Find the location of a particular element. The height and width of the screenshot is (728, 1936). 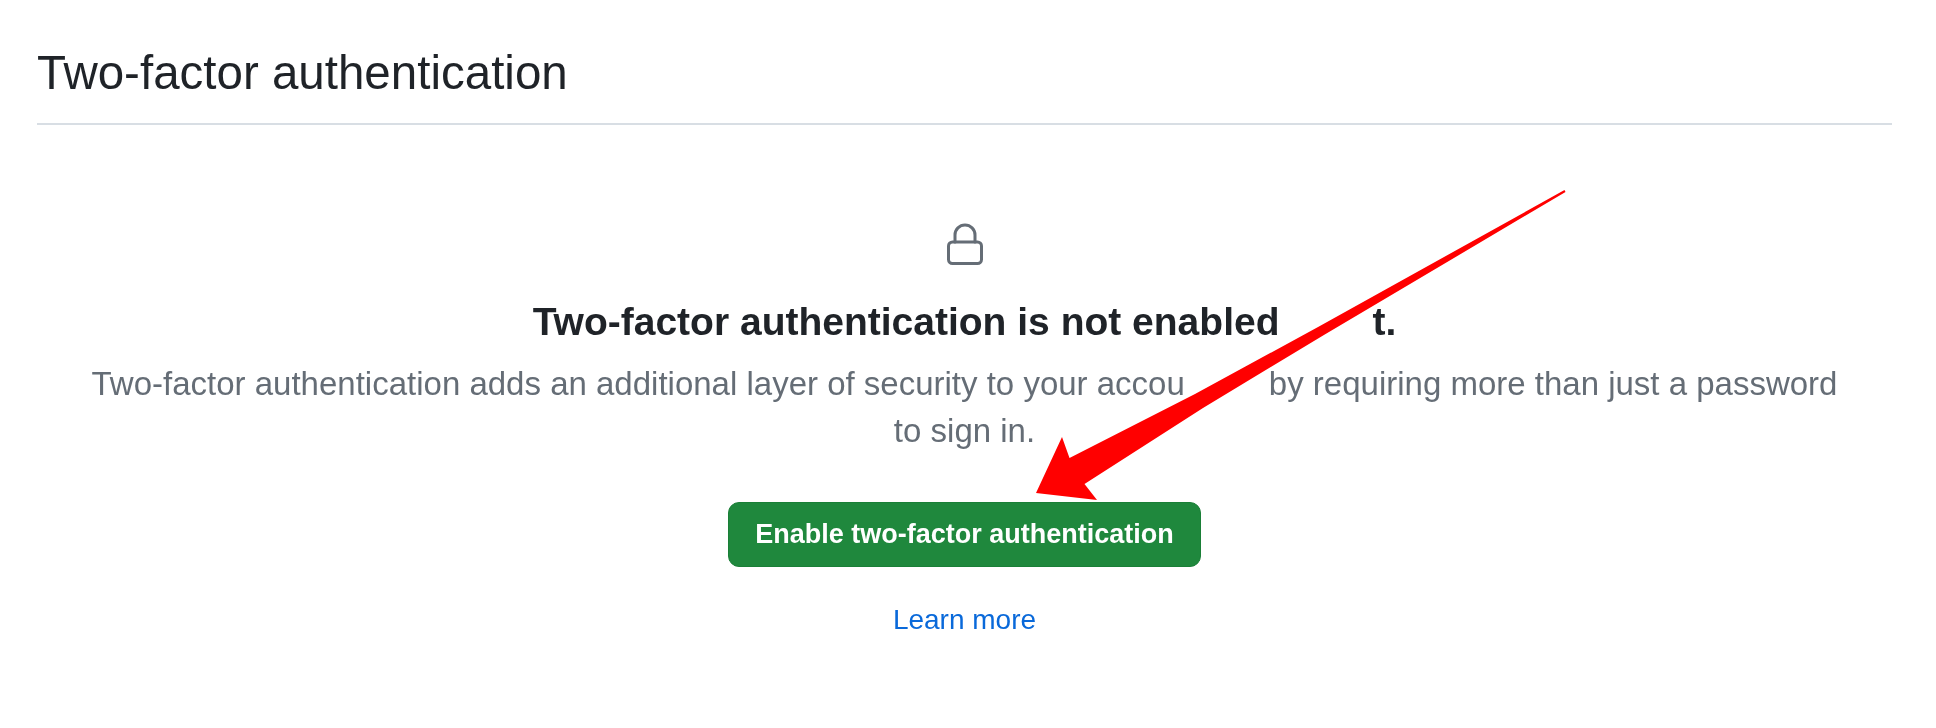

enable-two-factor-button: Enable two-factor authentication is located at coordinates (964, 534).